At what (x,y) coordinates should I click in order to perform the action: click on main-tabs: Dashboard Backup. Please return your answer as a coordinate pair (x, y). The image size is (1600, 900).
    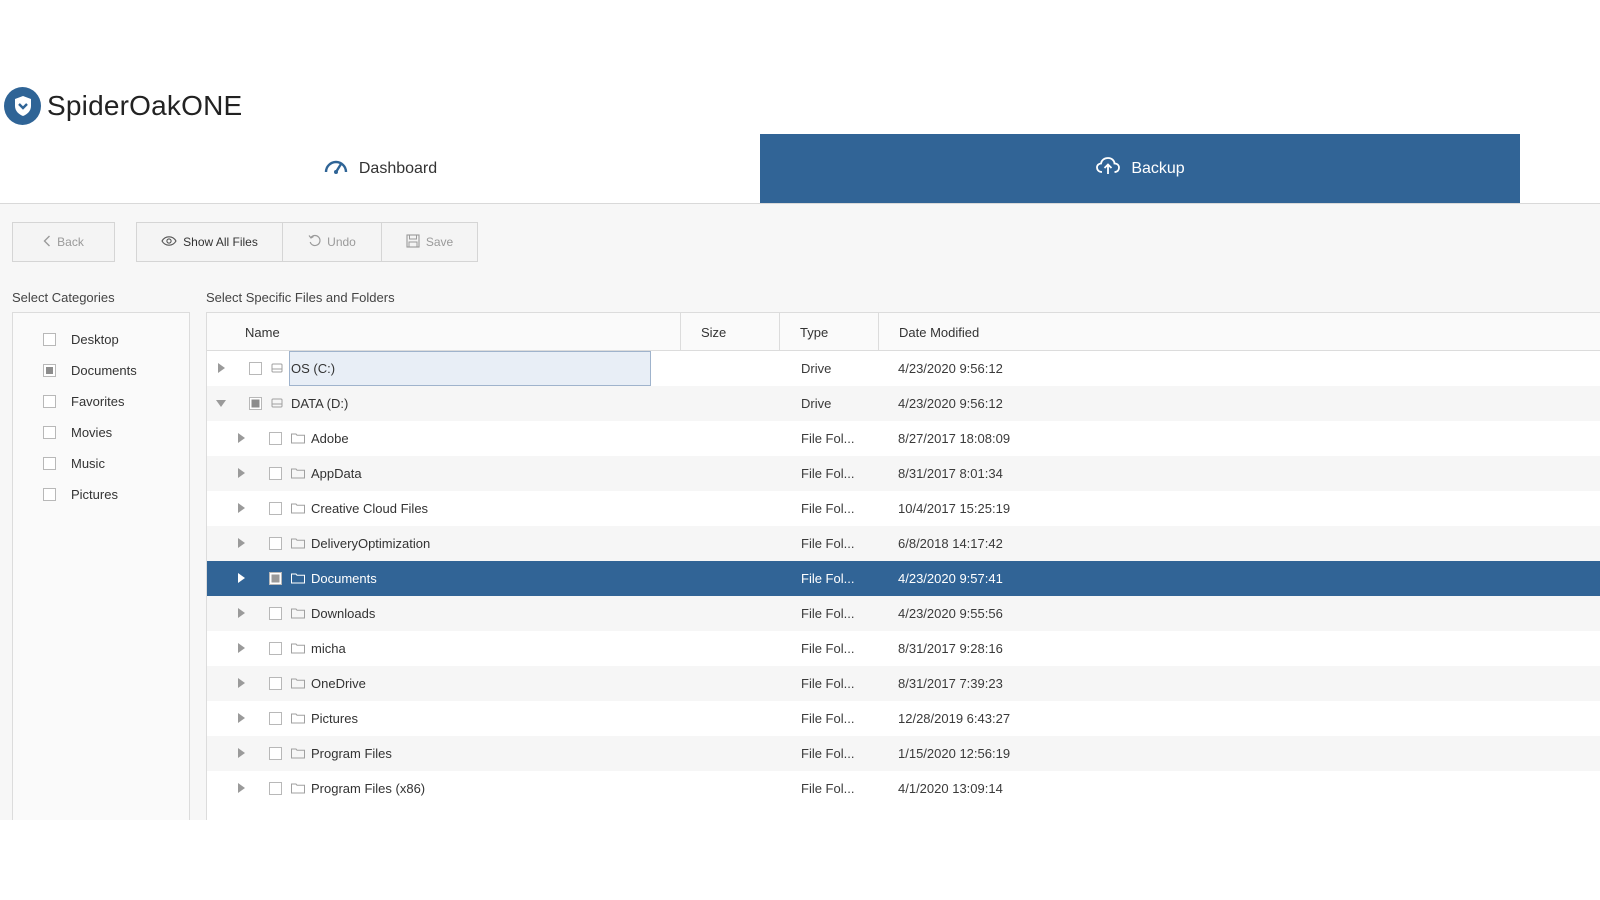
    Looking at the image, I should click on (800, 169).